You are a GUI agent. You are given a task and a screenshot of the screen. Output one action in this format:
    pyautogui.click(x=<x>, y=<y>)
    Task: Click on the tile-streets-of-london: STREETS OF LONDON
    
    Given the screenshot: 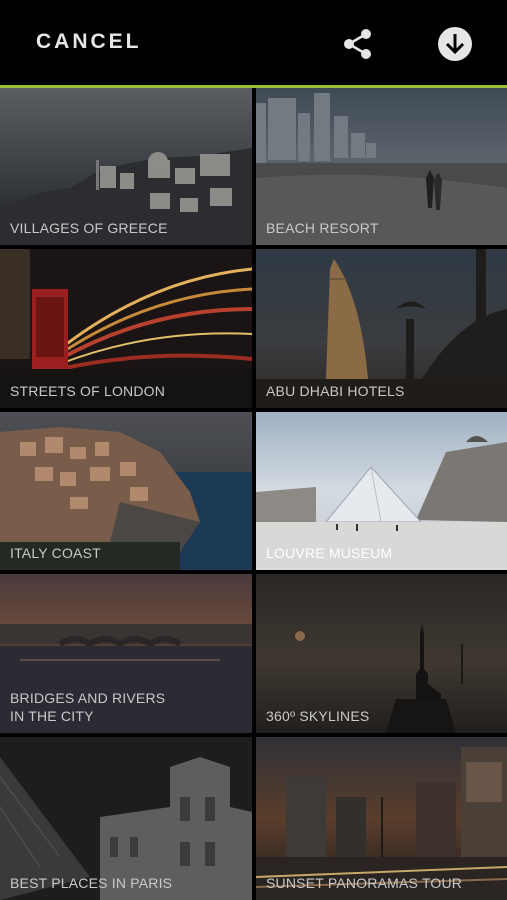 What is the action you would take?
    pyautogui.click(x=126, y=328)
    